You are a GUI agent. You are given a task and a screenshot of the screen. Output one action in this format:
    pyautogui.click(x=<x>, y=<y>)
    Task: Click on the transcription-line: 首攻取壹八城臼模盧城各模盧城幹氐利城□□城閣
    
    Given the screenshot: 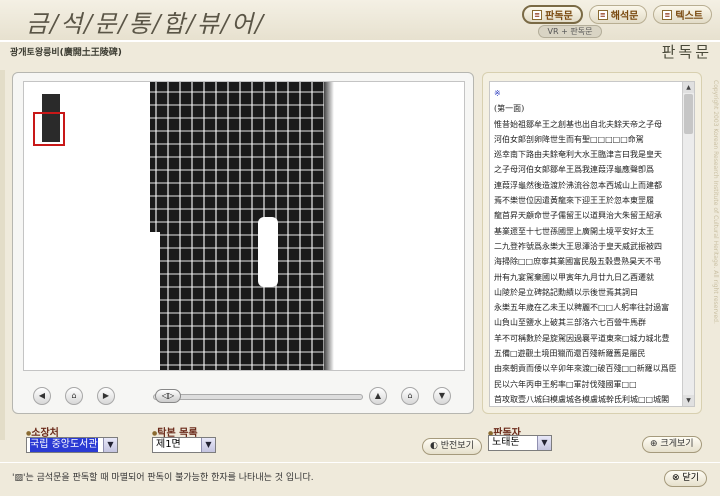 What is the action you would take?
    pyautogui.click(x=582, y=399)
    